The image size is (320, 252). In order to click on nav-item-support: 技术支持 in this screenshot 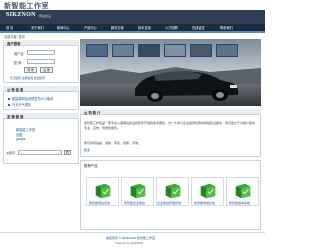, I will do `click(144, 27)`.